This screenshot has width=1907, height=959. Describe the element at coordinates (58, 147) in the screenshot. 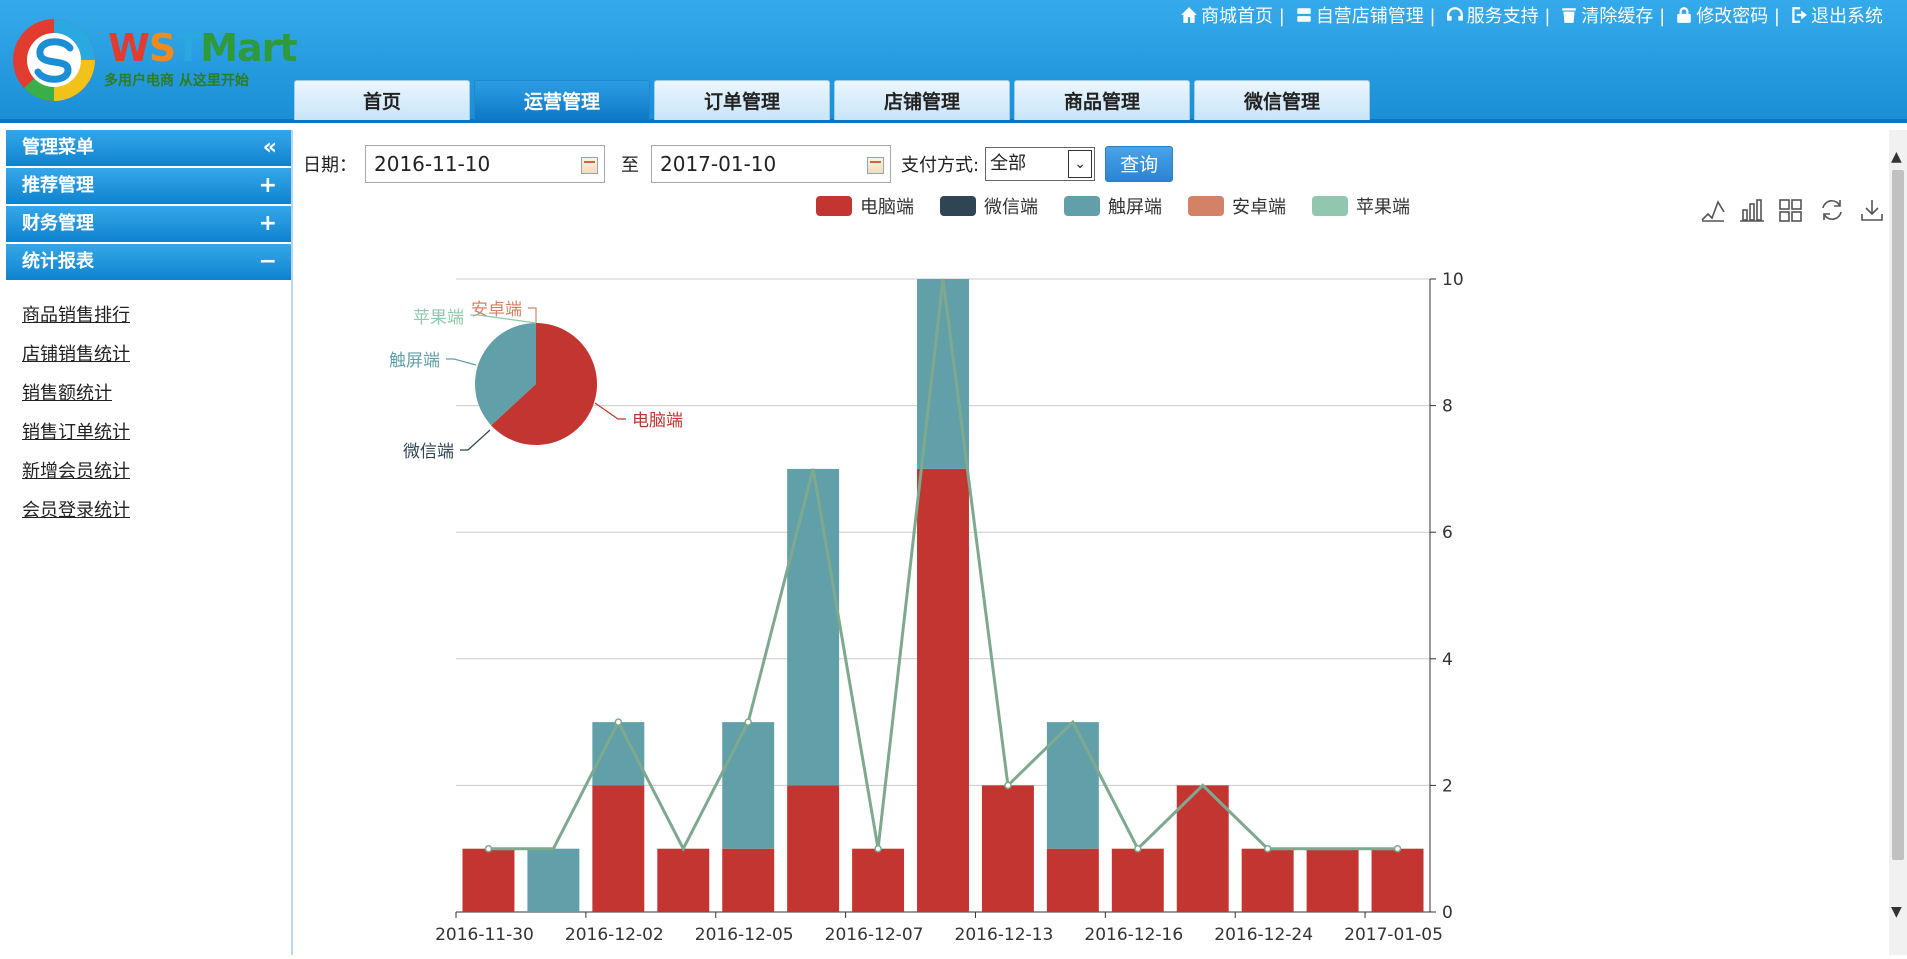

I see `sidebar-title-label: 管理菜单` at that location.